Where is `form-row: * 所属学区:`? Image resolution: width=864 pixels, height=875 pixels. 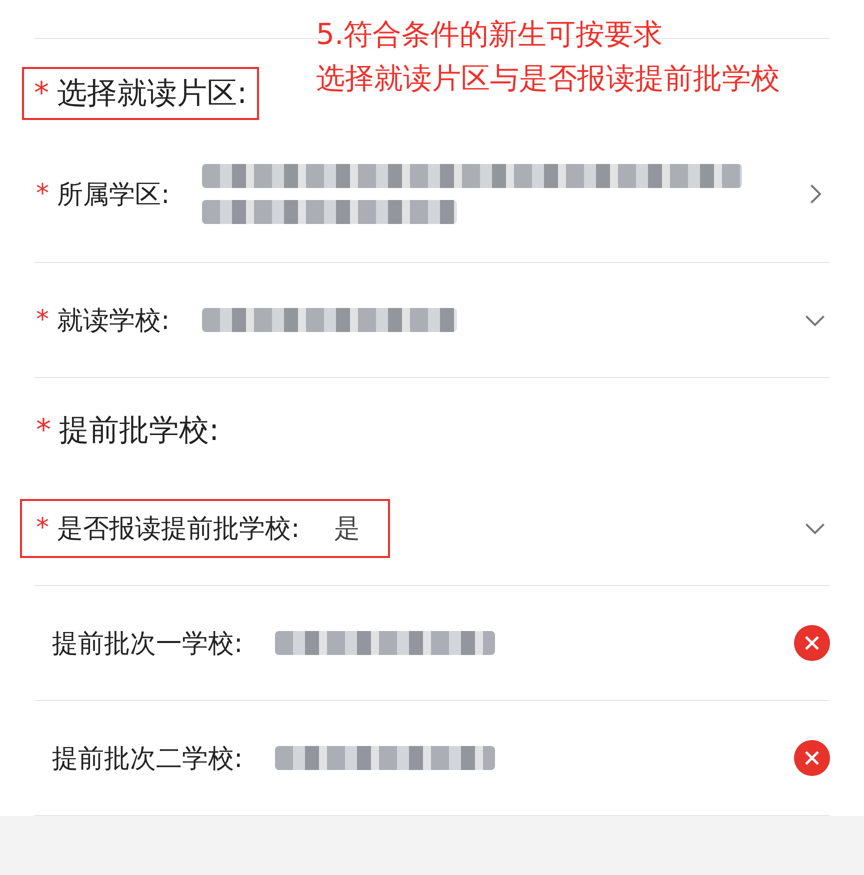 form-row: * 所属学区: is located at coordinates (432, 194).